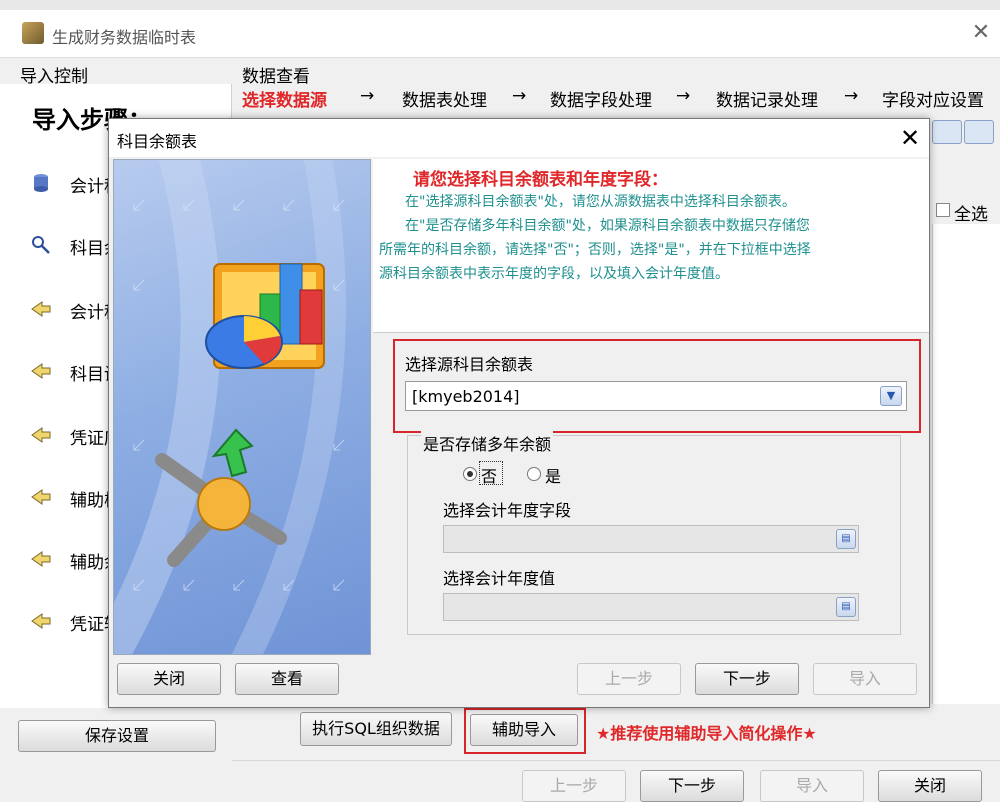 This screenshot has height=802, width=1000. I want to click on background-dropdown-button, so click(947, 132).